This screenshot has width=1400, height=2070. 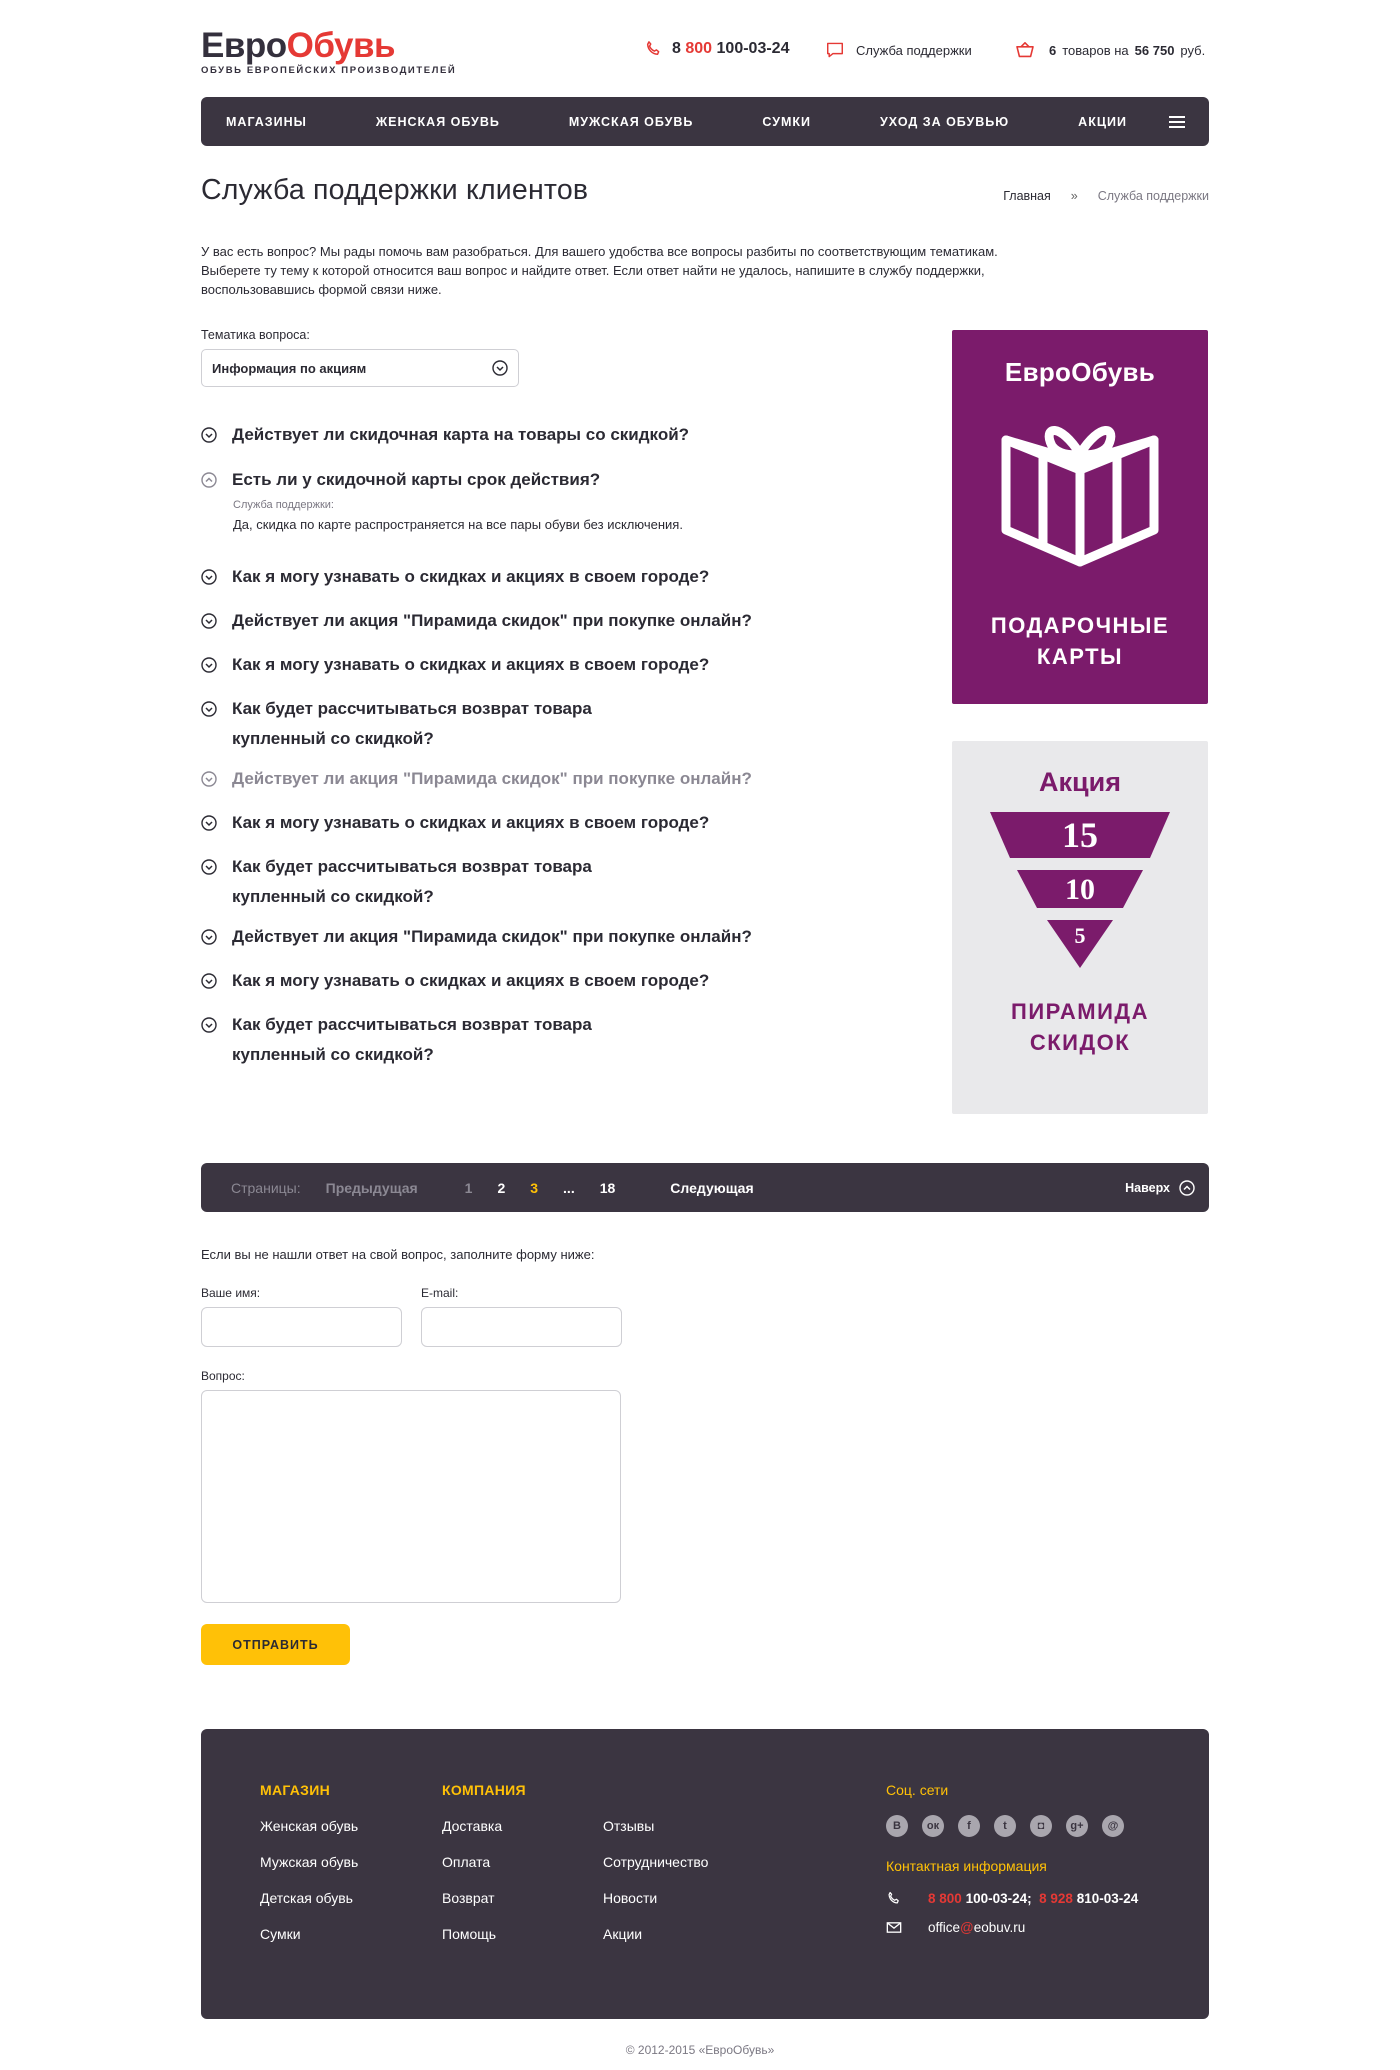 What do you see at coordinates (309, 1935) in the screenshot?
I see `footer-link: Сумки` at bounding box center [309, 1935].